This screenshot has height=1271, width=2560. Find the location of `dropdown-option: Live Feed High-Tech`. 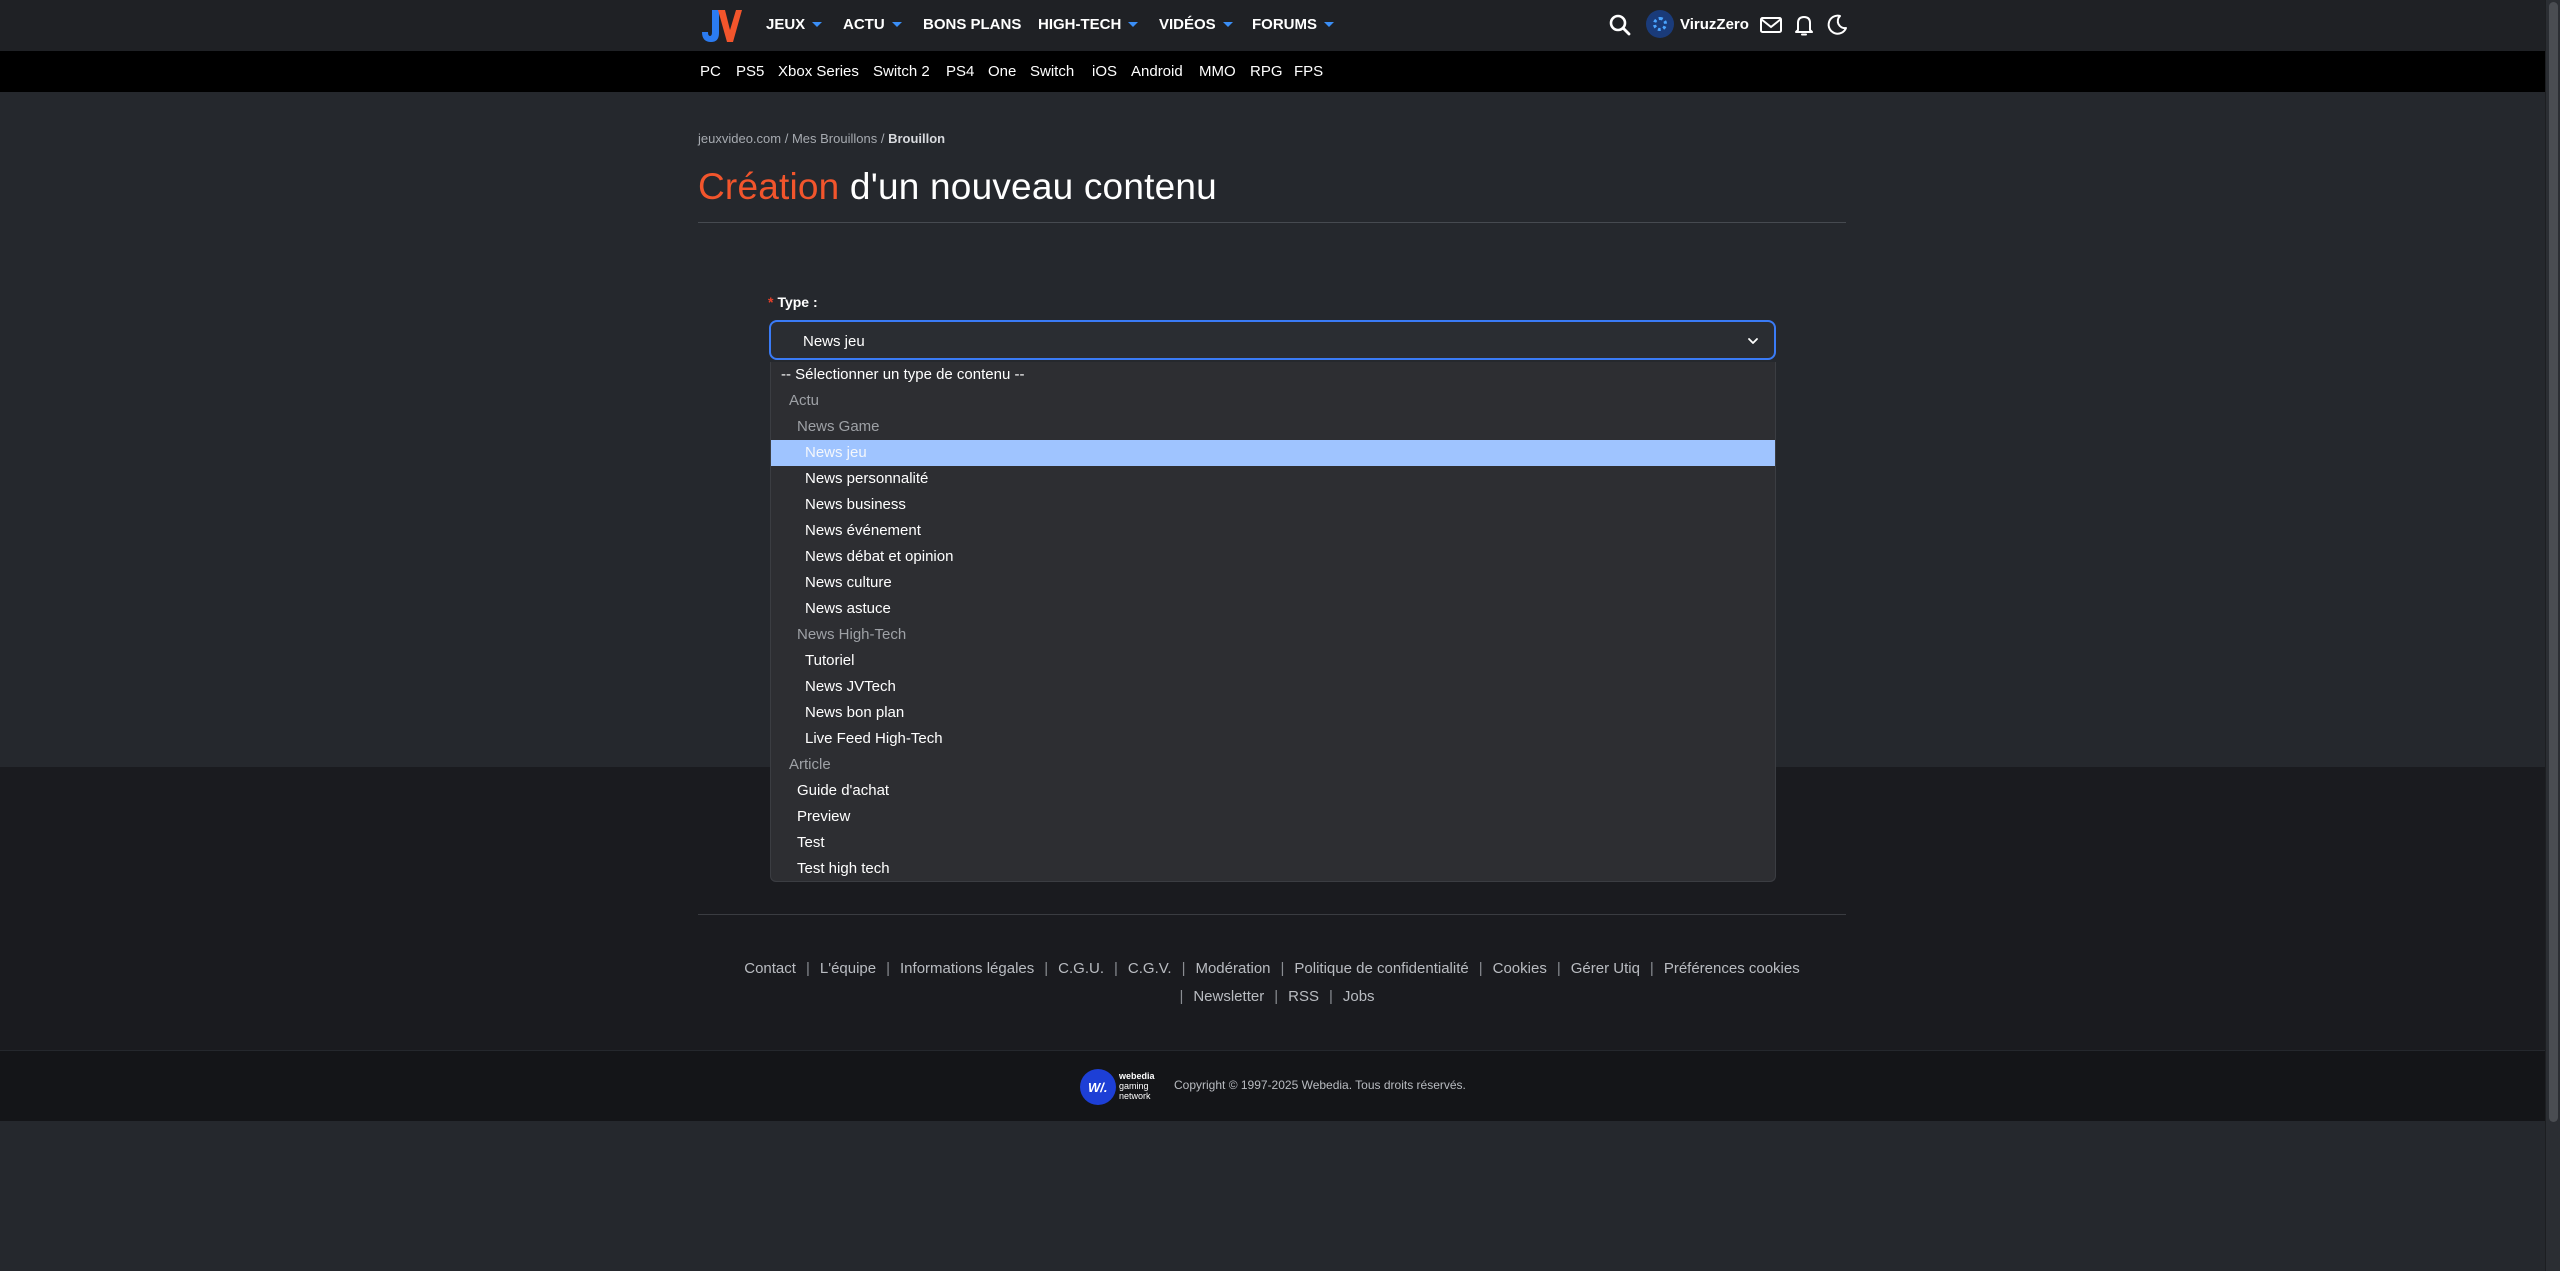

dropdown-option: Live Feed High-Tech is located at coordinates (1273, 739).